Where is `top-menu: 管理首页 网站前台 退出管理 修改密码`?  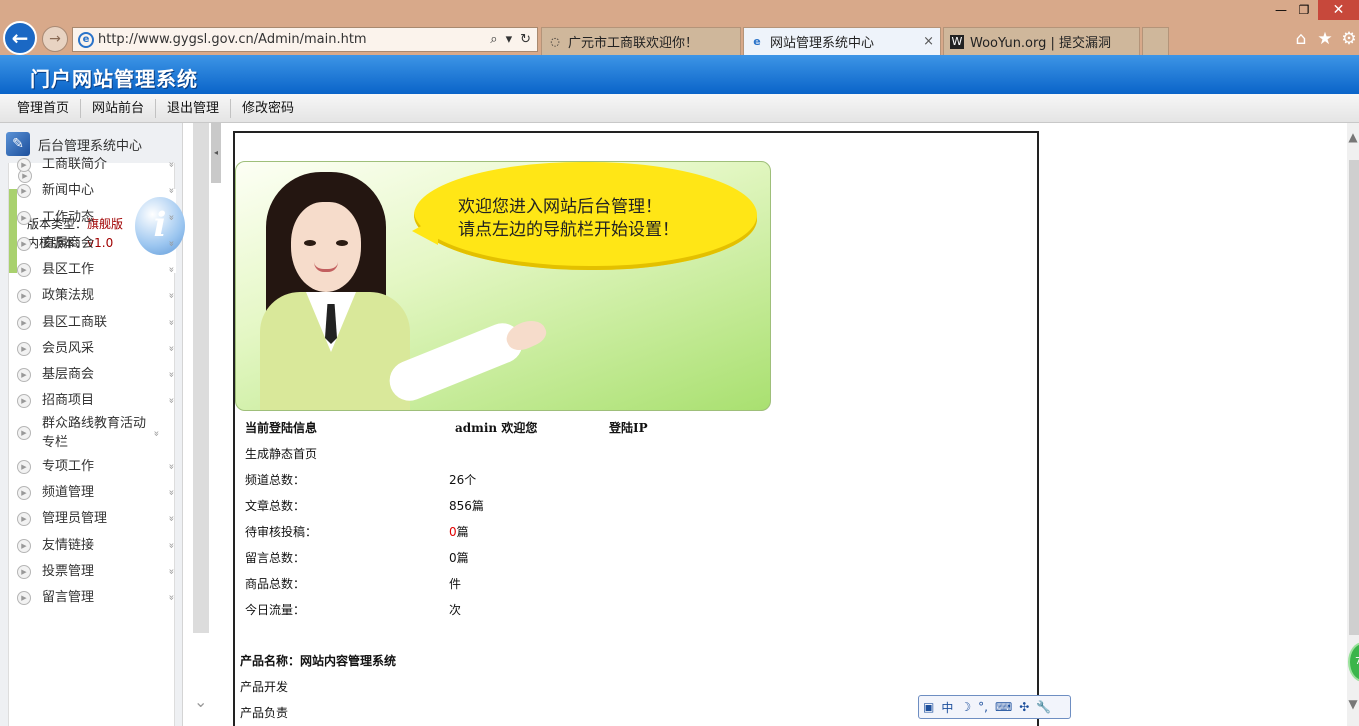
top-menu: 管理首页 网站前台 退出管理 修改密码 is located at coordinates (679, 108).